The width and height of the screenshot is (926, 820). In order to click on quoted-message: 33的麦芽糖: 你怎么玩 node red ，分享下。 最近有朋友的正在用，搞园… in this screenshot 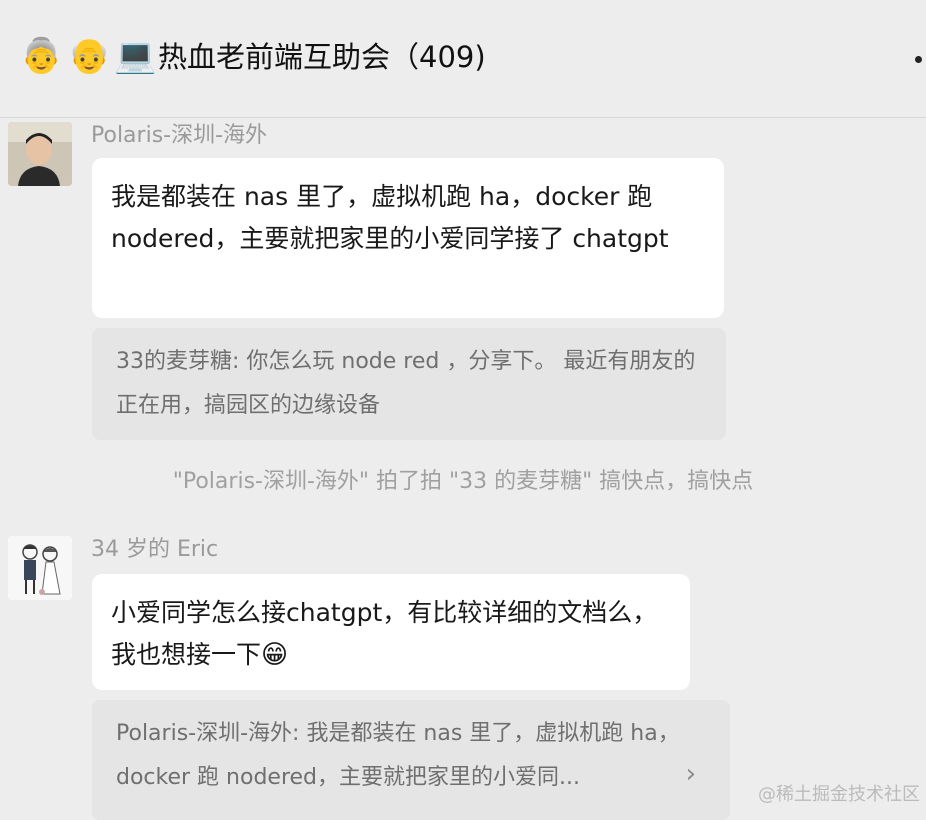, I will do `click(409, 384)`.